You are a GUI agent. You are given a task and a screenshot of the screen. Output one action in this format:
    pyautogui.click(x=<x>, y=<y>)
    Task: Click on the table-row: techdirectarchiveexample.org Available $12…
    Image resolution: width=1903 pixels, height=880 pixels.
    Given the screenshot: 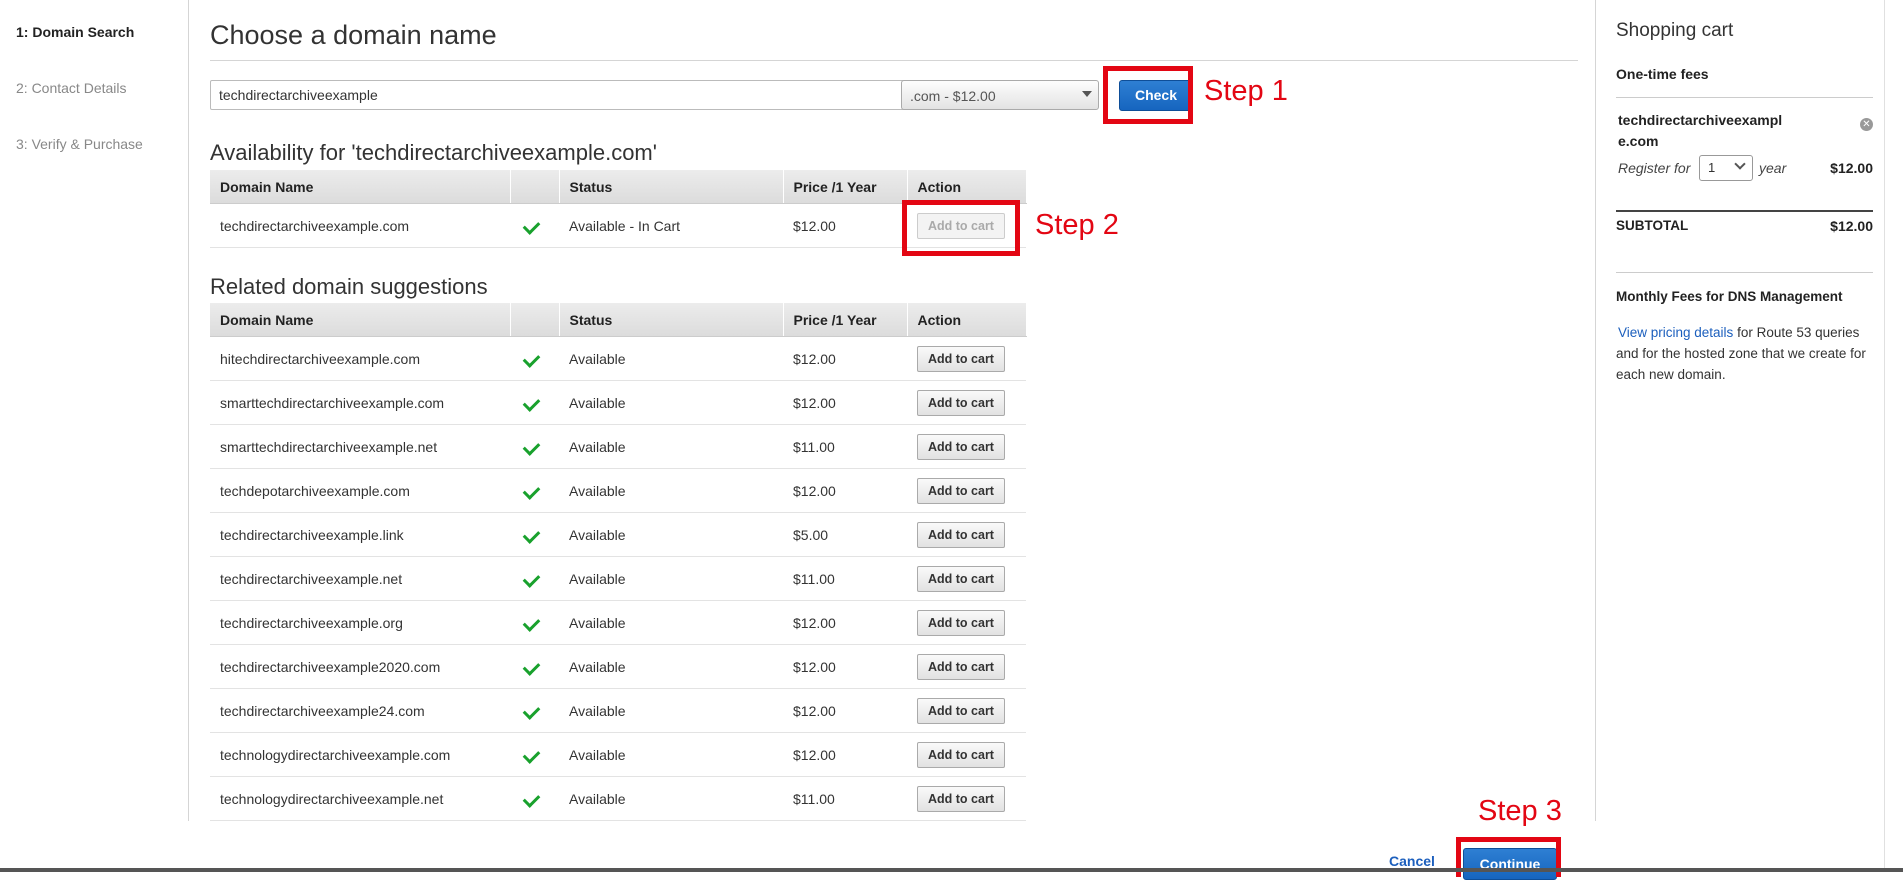 What is the action you would take?
    pyautogui.click(x=618, y=622)
    